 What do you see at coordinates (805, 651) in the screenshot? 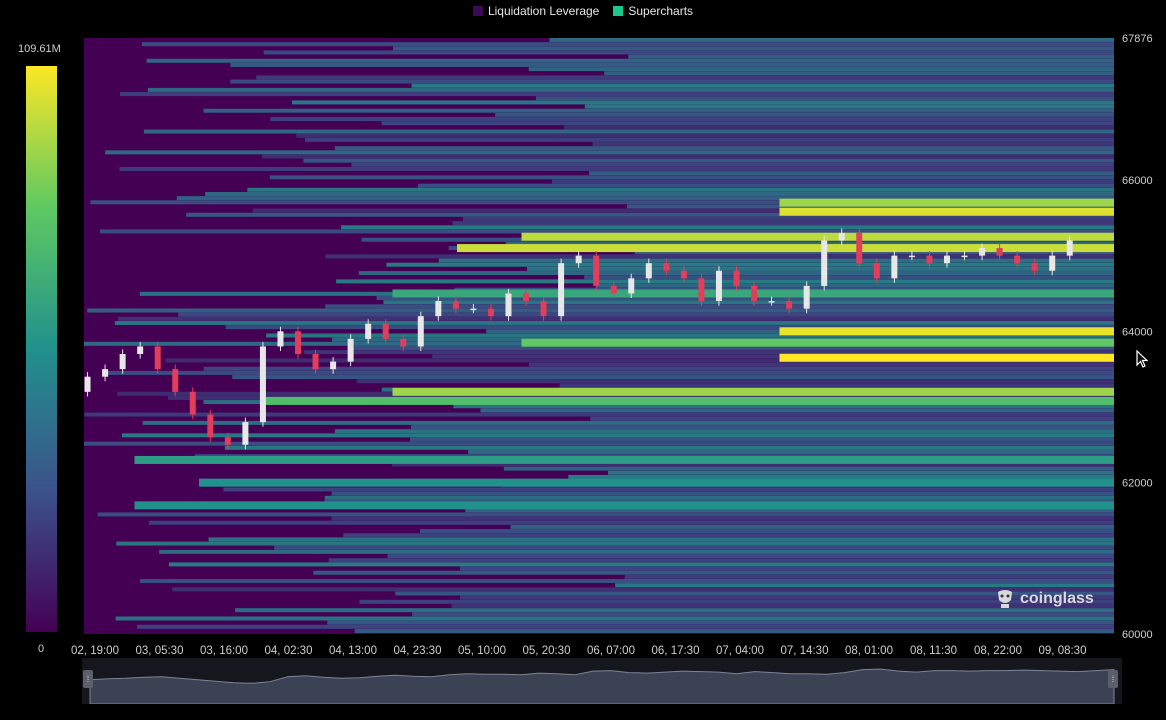
I see `x-tick-label: 07, 14:30` at bounding box center [805, 651].